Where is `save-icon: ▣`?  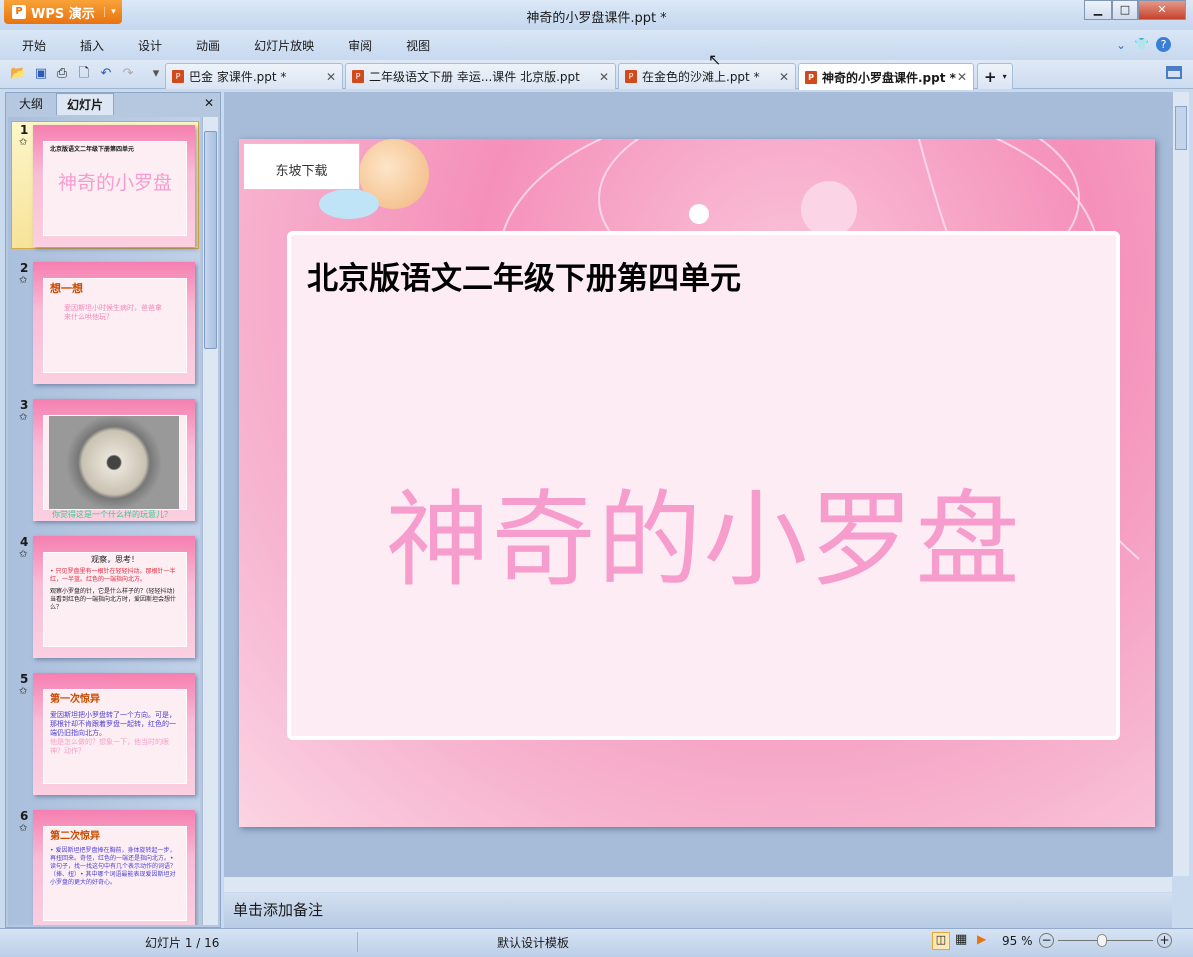 save-icon: ▣ is located at coordinates (41, 74).